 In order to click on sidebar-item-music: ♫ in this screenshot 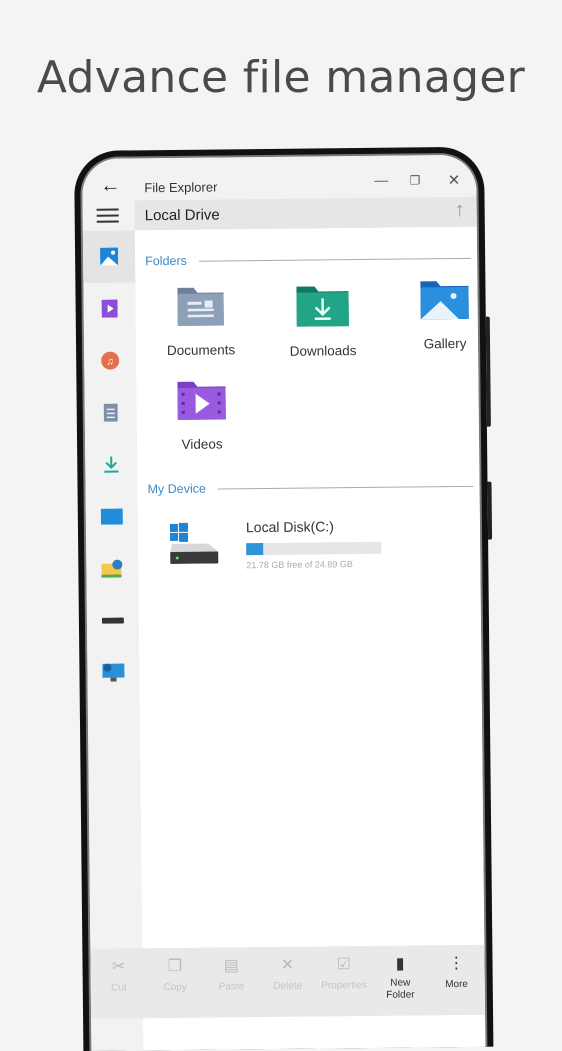, I will do `click(110, 360)`.